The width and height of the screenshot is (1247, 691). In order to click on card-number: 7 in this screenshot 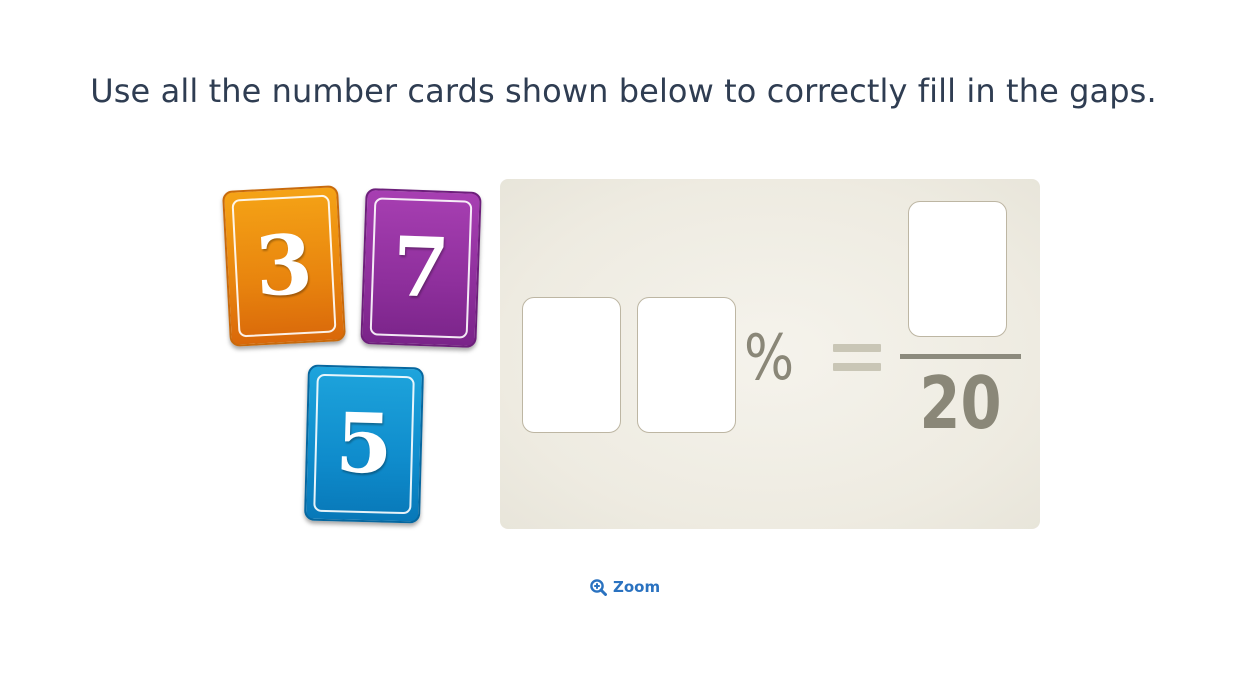, I will do `click(421, 268)`.